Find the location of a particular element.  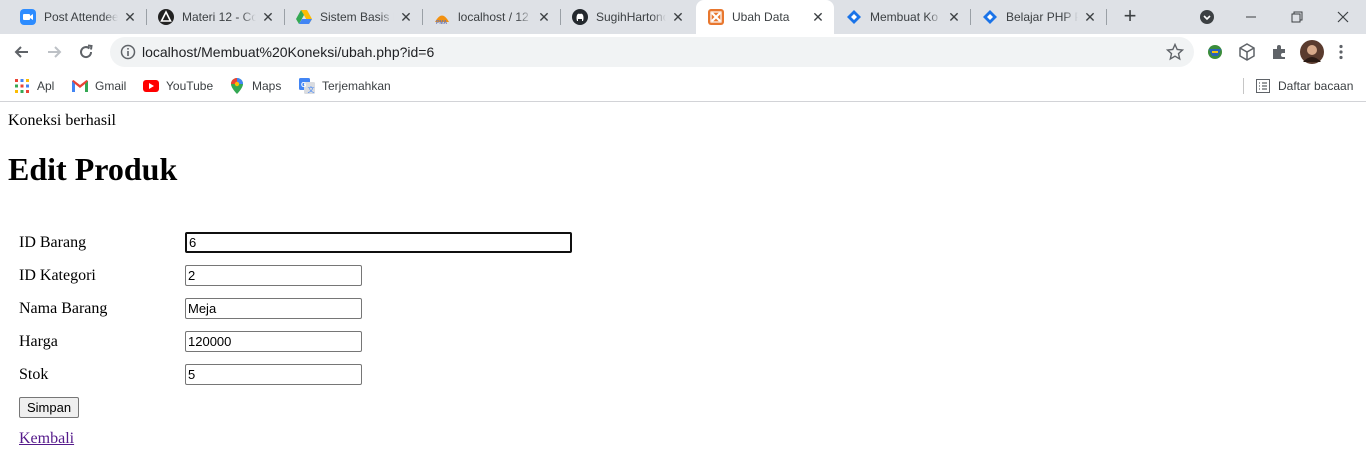

info-icon is located at coordinates (128, 52).